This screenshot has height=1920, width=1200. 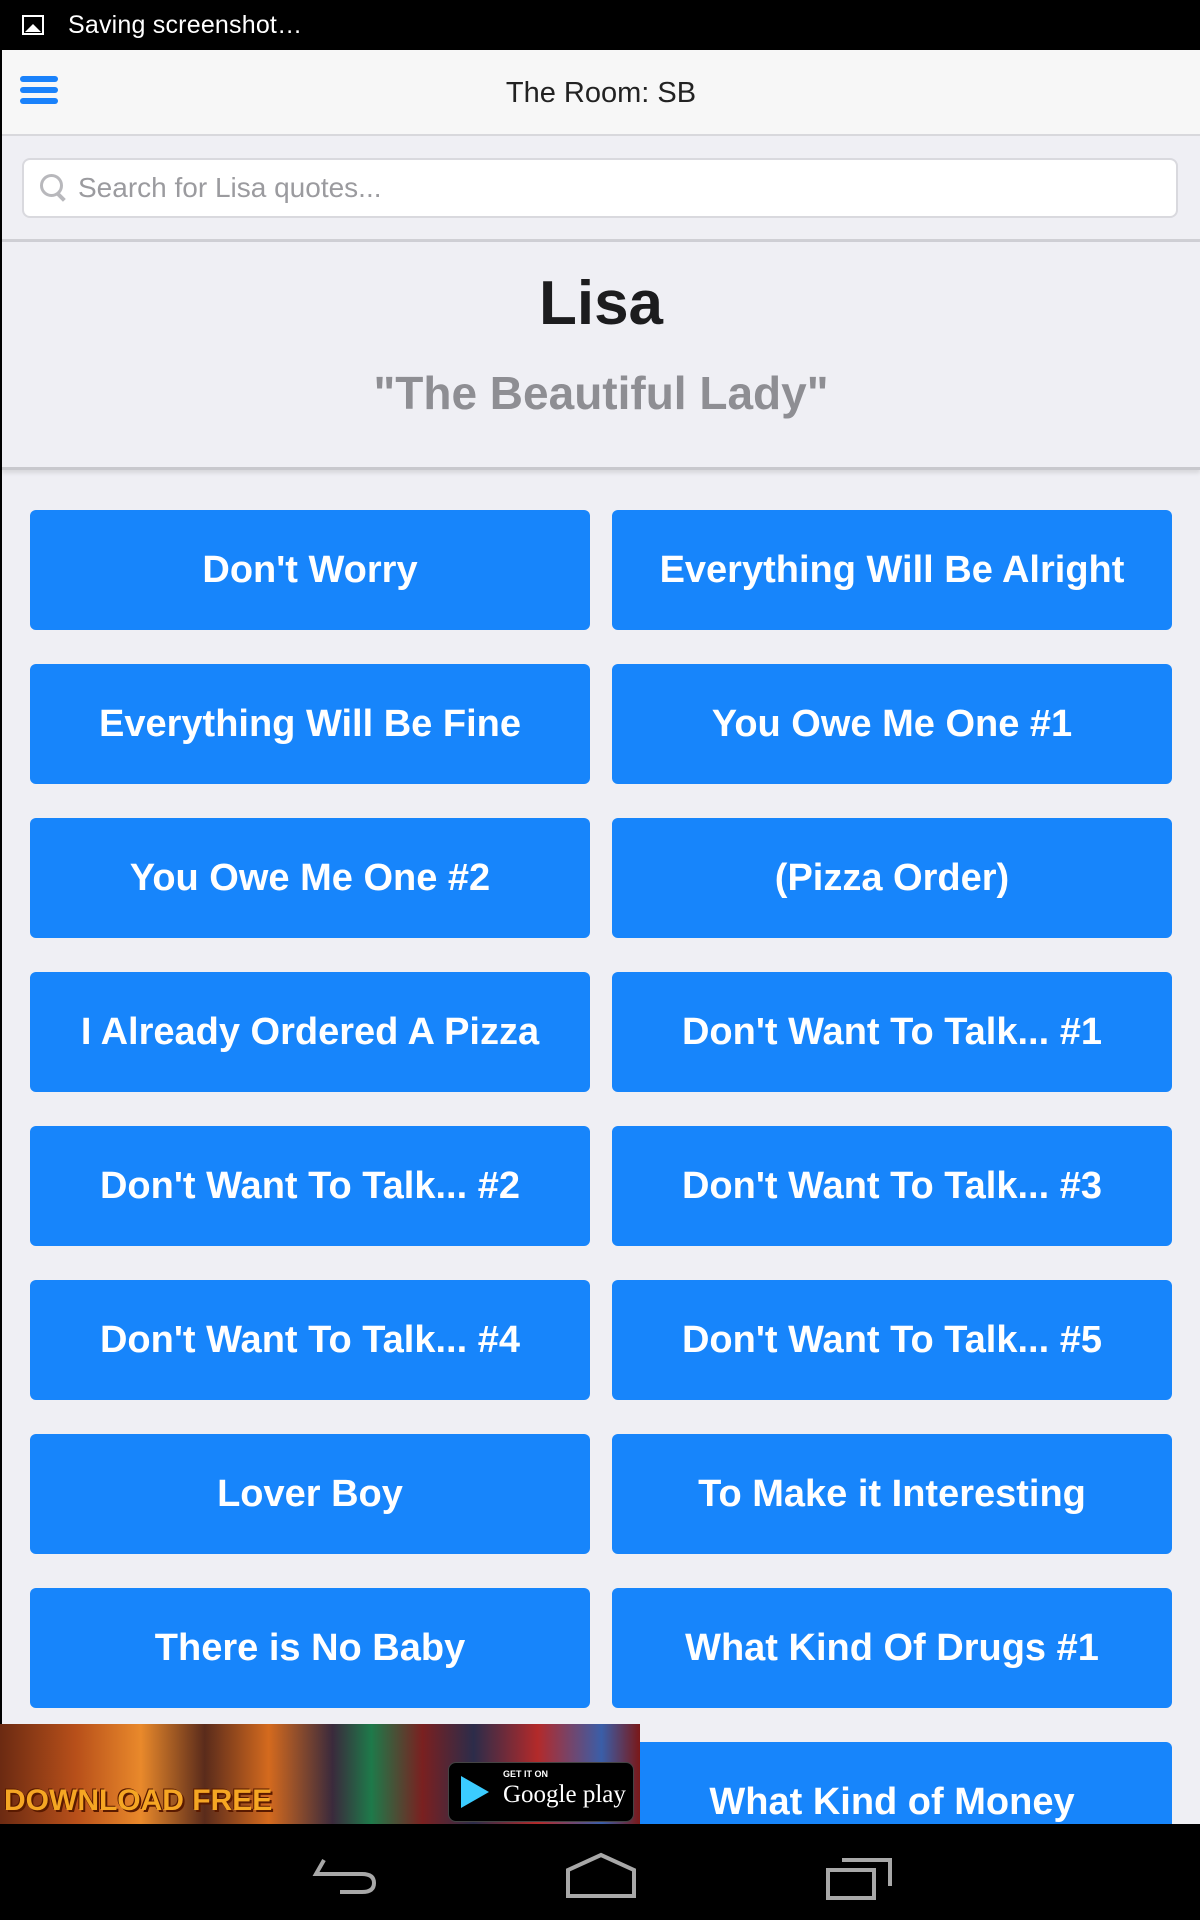 I want to click on quote-button: Don't Worry, so click(x=310, y=570).